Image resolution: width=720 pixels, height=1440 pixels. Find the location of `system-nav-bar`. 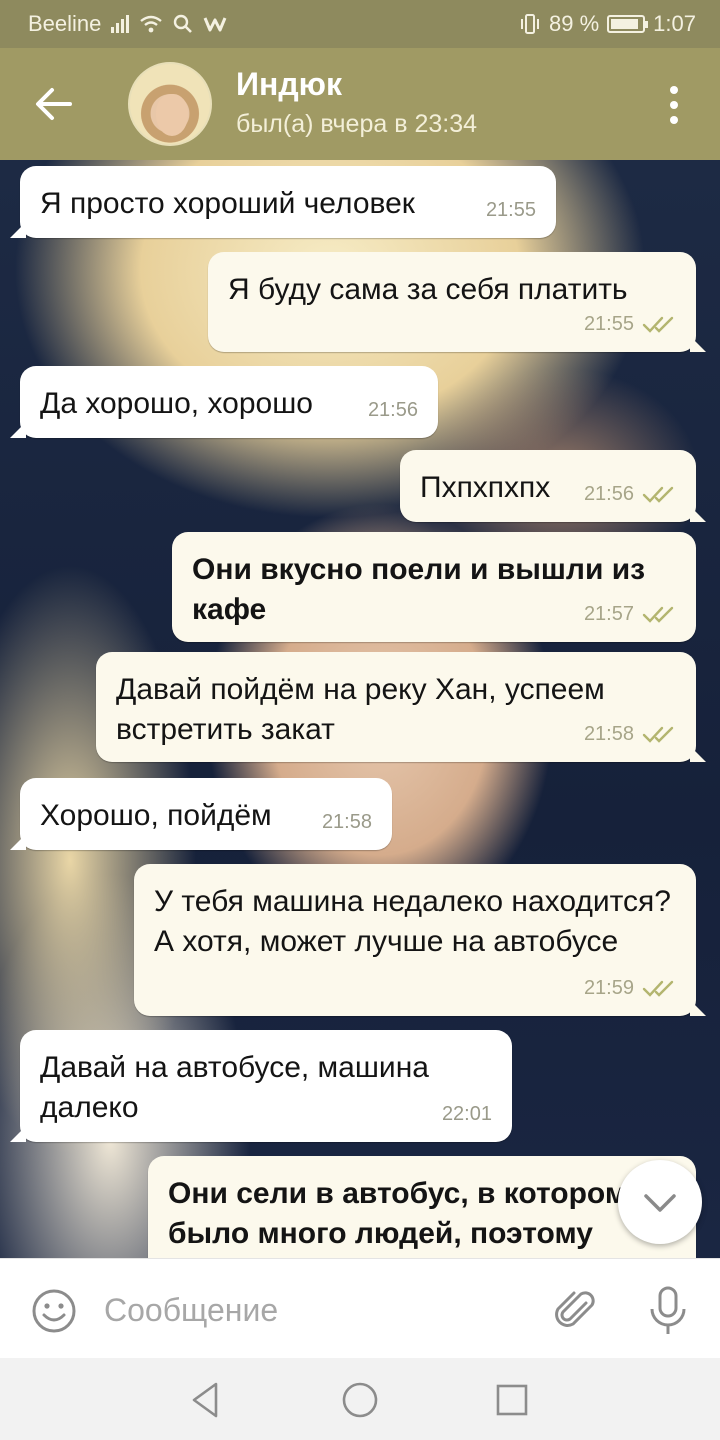

system-nav-bar is located at coordinates (360, 1399).